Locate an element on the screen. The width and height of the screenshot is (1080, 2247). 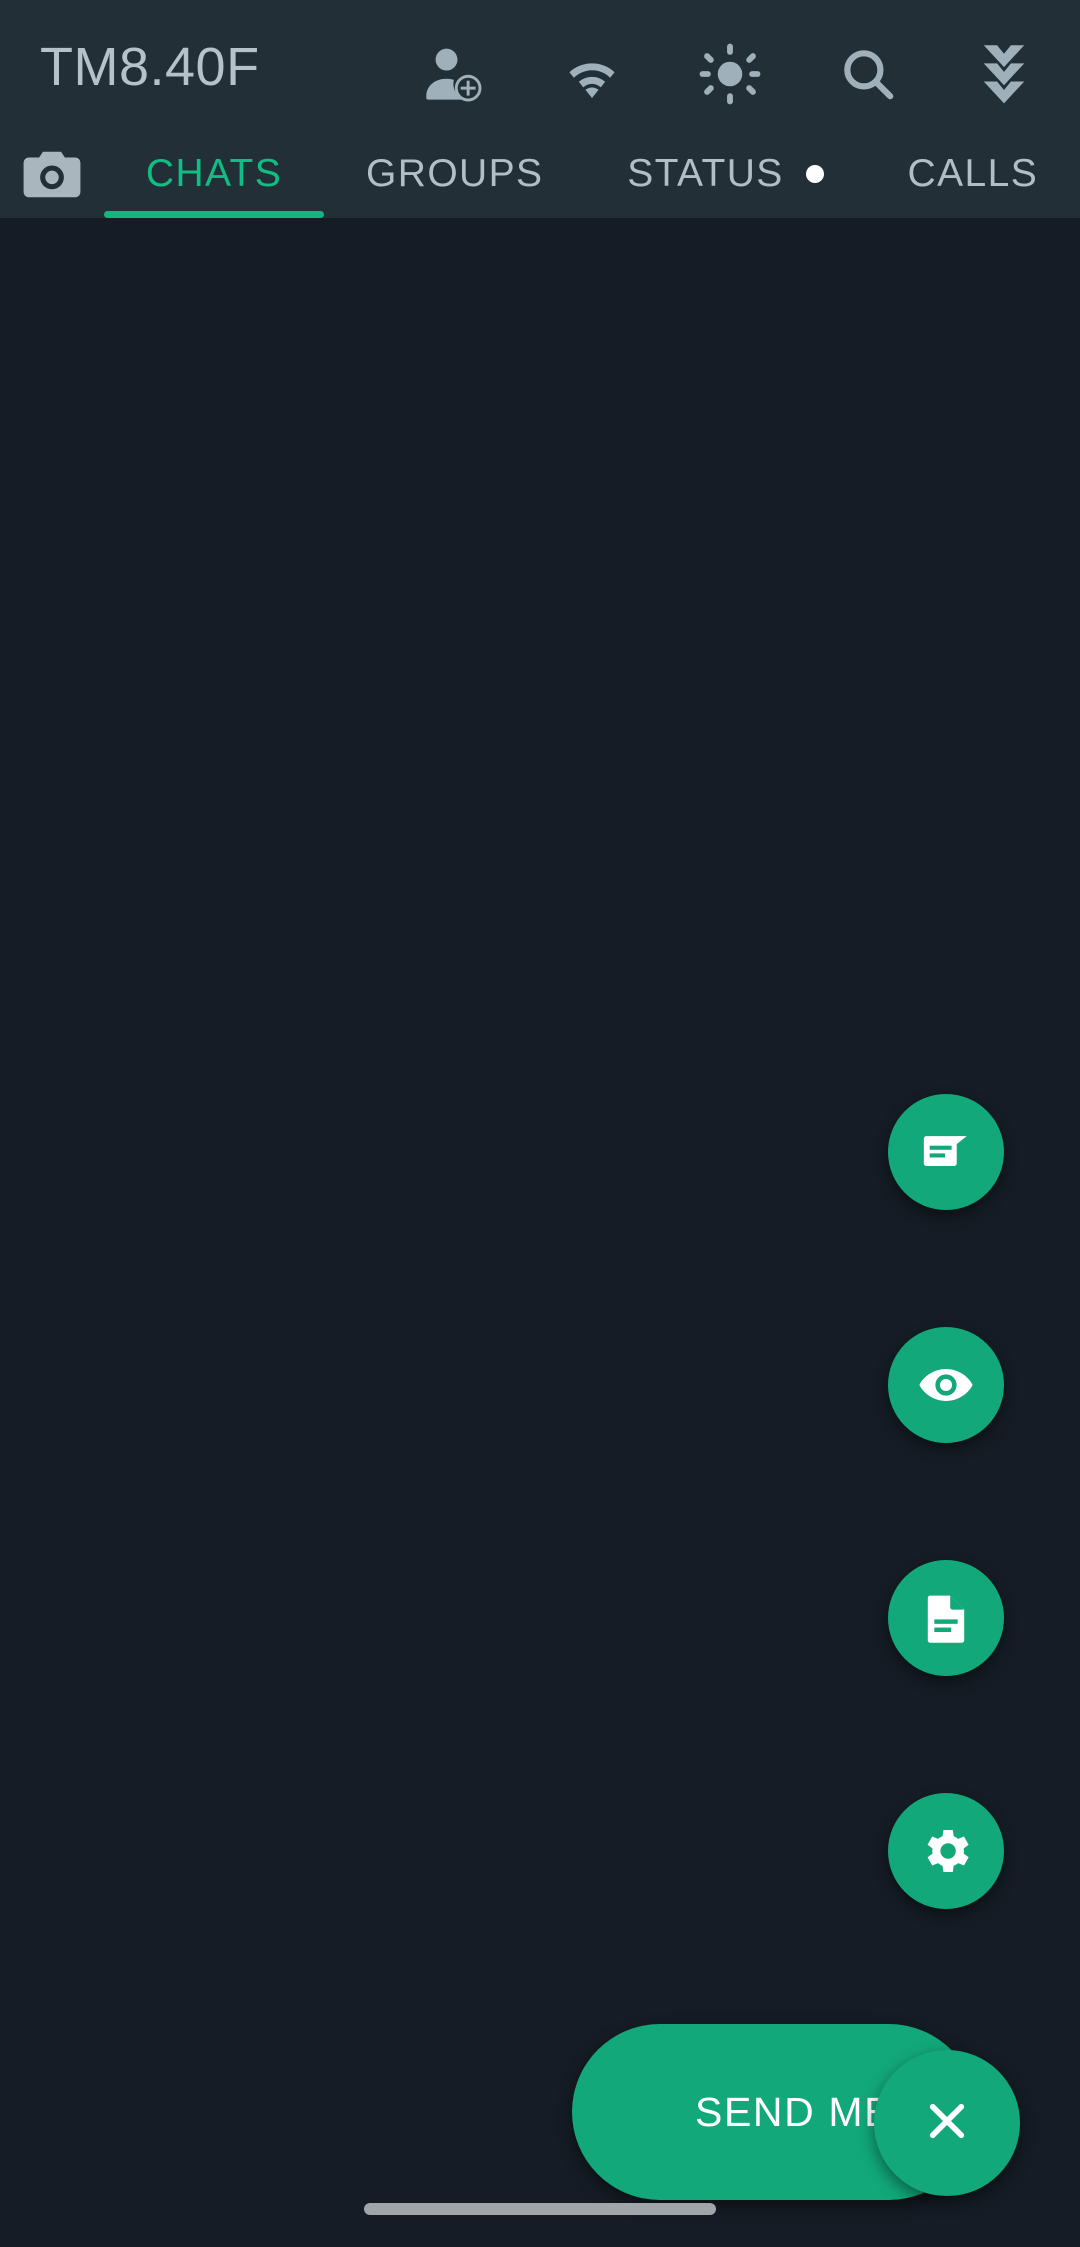
tab-groups-label: GROUPS is located at coordinates (455, 173).